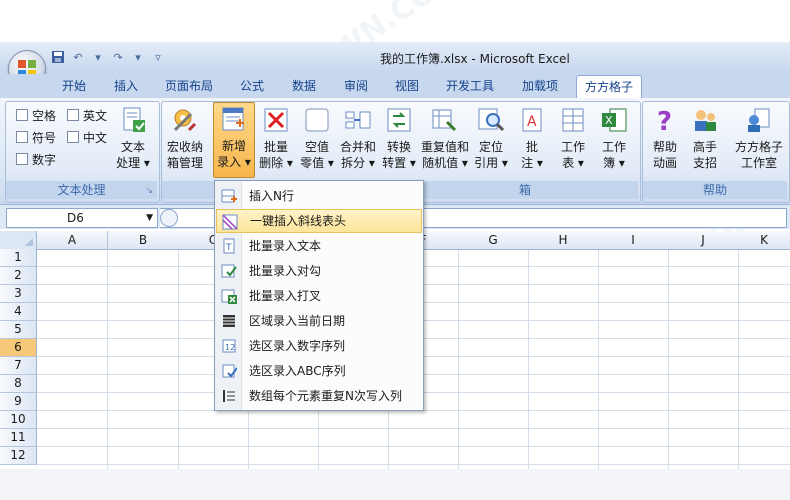  Describe the element at coordinates (158, 58) in the screenshot. I see `customize-qat-icon: ▿` at that location.